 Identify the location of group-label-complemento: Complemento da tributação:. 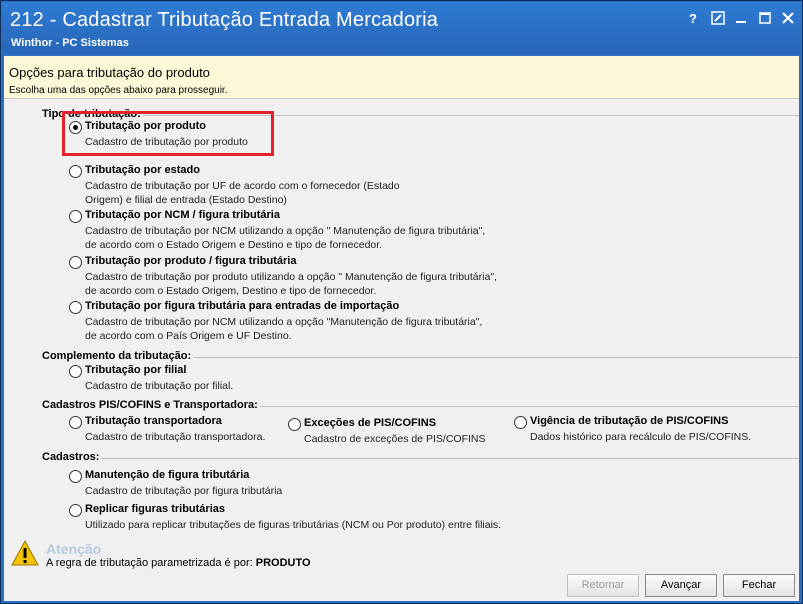
(118, 356).